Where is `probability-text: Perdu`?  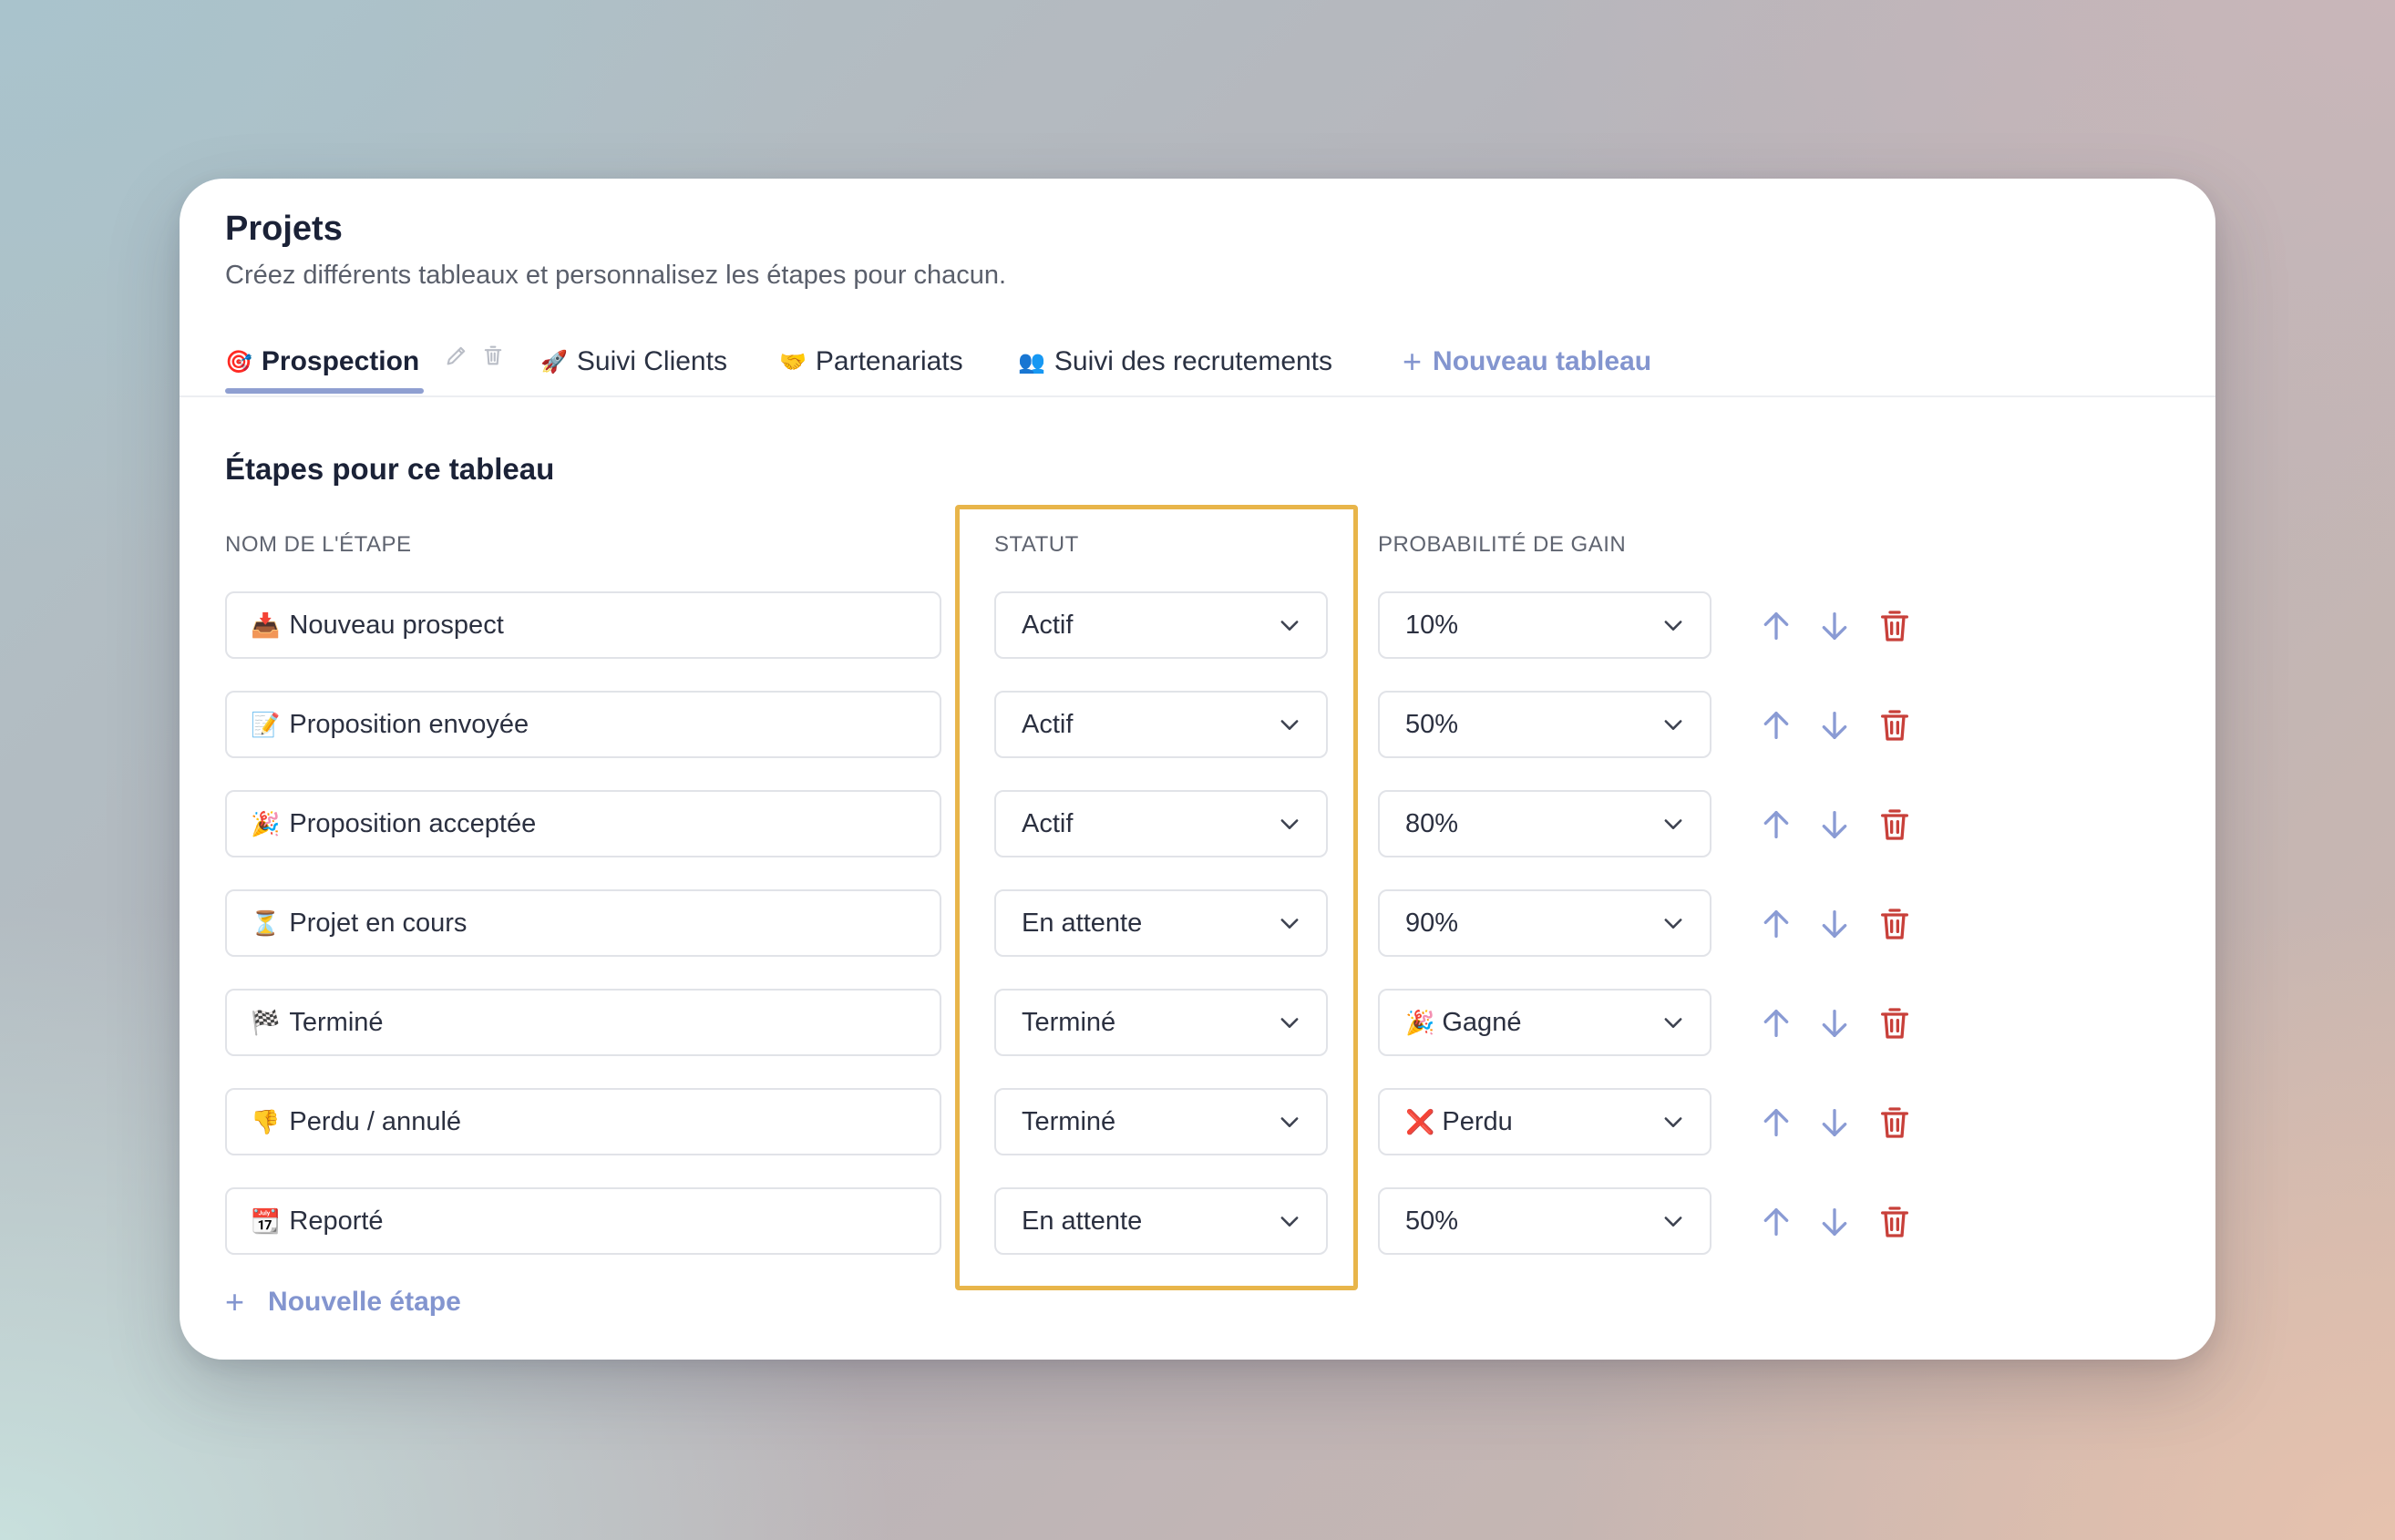
probability-text: Perdu is located at coordinates (1477, 1121).